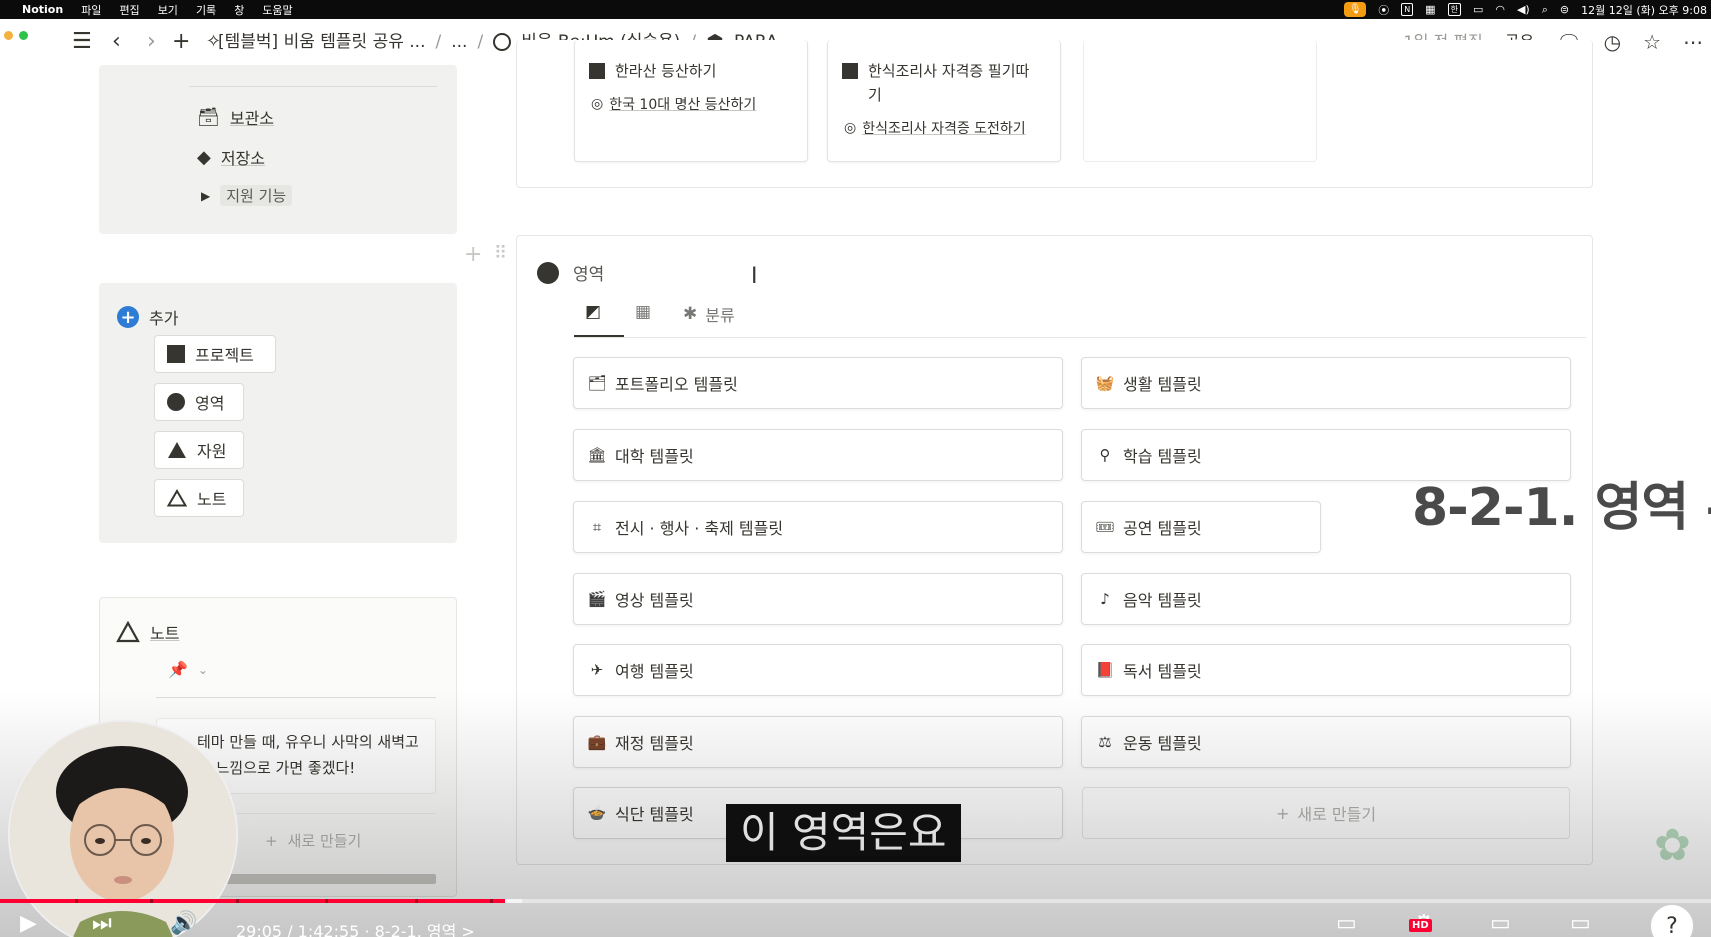  What do you see at coordinates (23, 35) in the screenshot?
I see `zoom-dot-icon` at bounding box center [23, 35].